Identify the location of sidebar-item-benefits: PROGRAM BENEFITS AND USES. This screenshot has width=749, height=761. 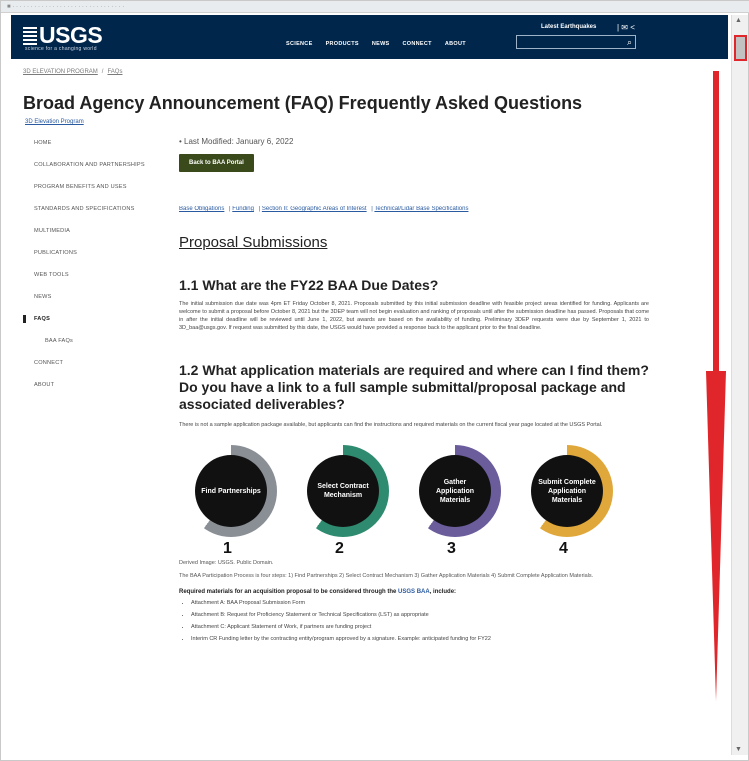
(93, 187).